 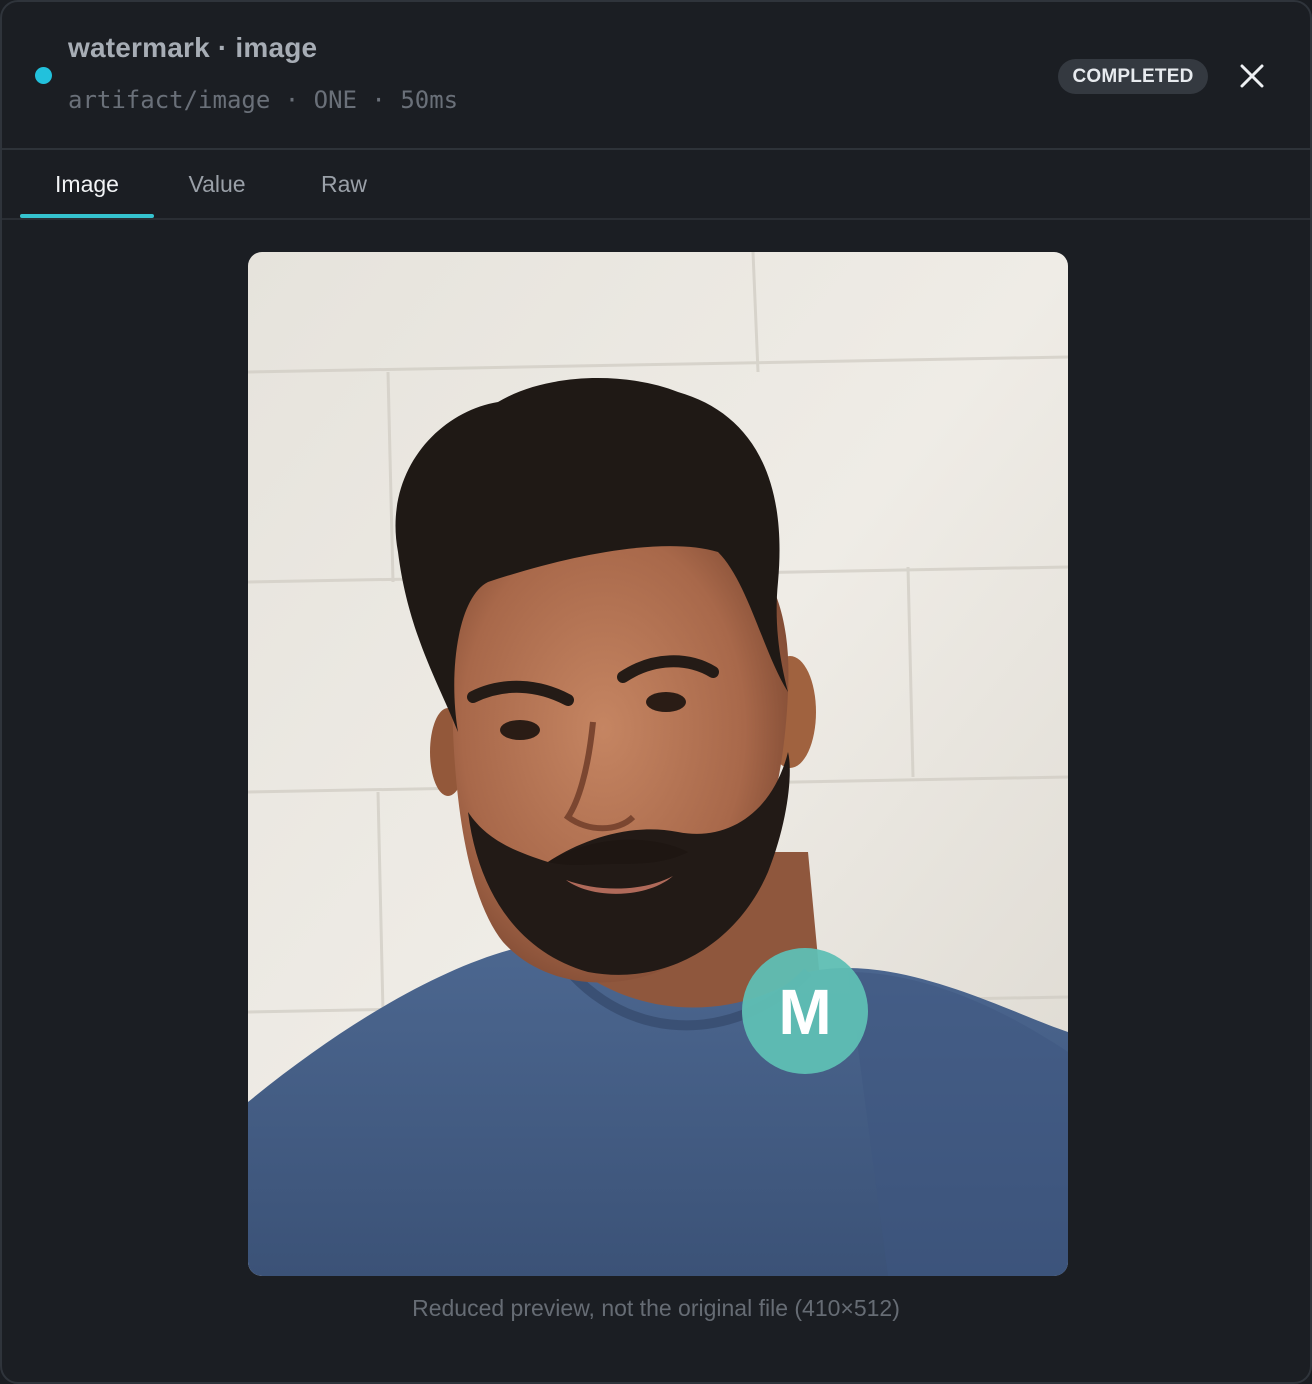 I want to click on tab-value: Value, so click(x=217, y=184).